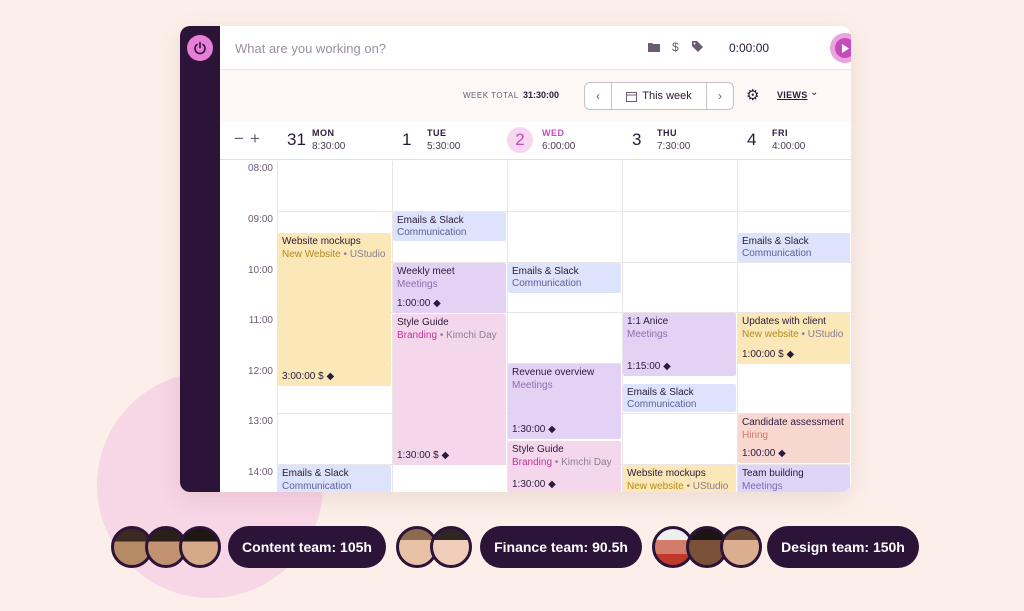 This screenshot has width=1024, height=611. Describe the element at coordinates (329, 146) in the screenshot. I see `day-total: 8:30:00` at that location.